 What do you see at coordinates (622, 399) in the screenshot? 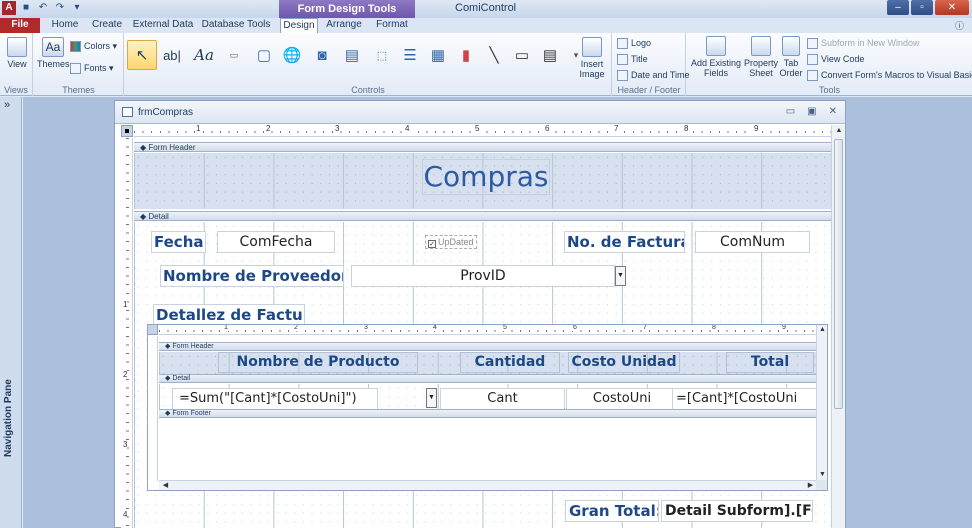
I see `costo-field: CostoUni` at bounding box center [622, 399].